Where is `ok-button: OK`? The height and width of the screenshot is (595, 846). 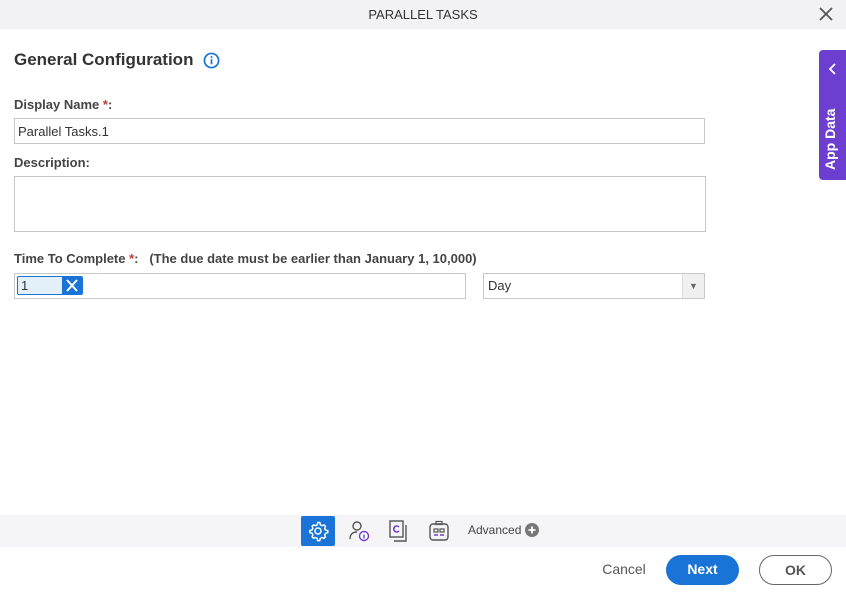
ok-button: OK is located at coordinates (795, 570).